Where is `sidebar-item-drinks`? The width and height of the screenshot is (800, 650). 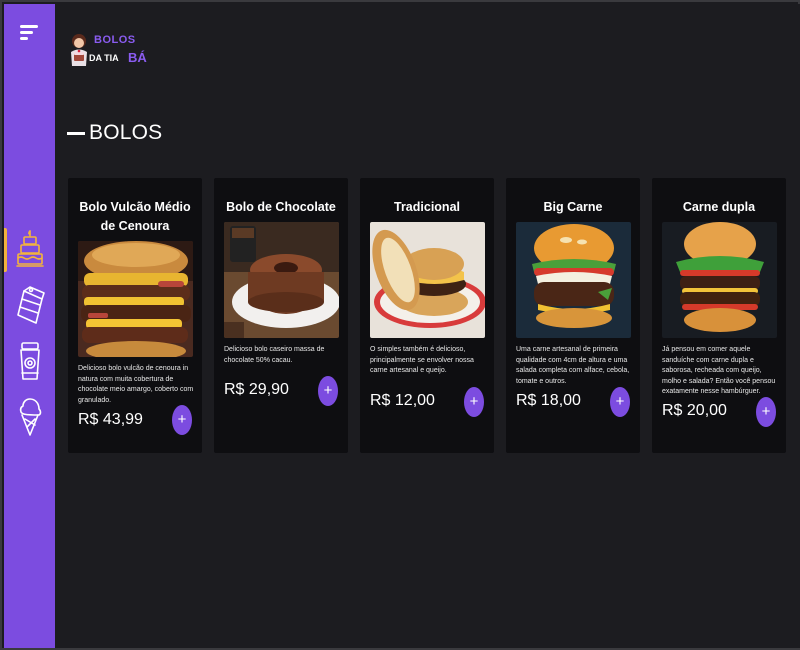 sidebar-item-drinks is located at coordinates (29, 363).